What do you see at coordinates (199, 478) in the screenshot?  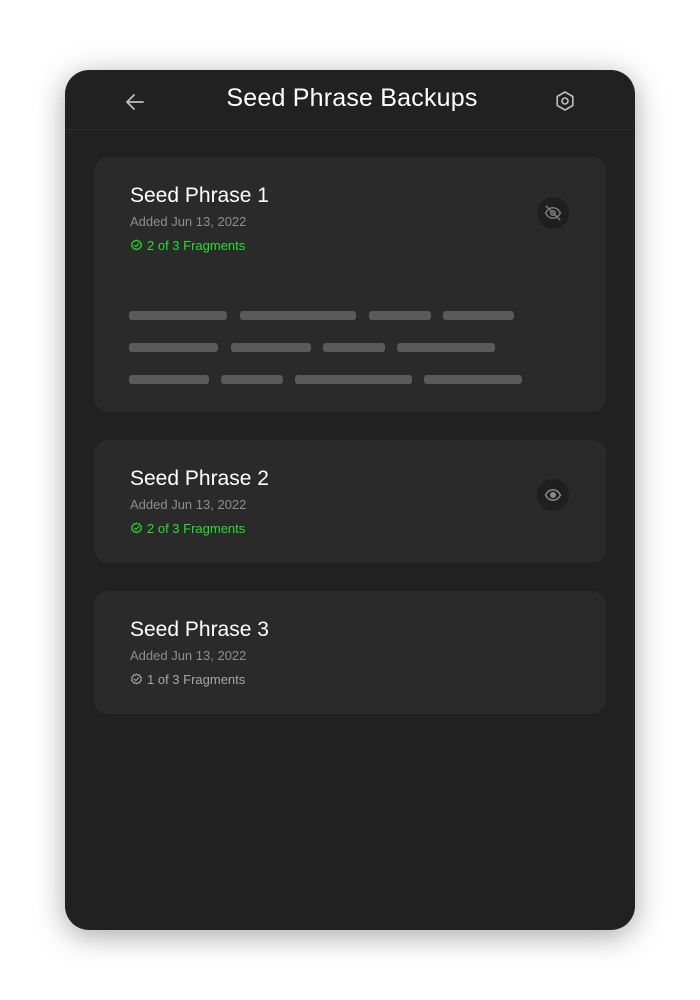 I see `seed-phrase-title: Seed Phrase 2` at bounding box center [199, 478].